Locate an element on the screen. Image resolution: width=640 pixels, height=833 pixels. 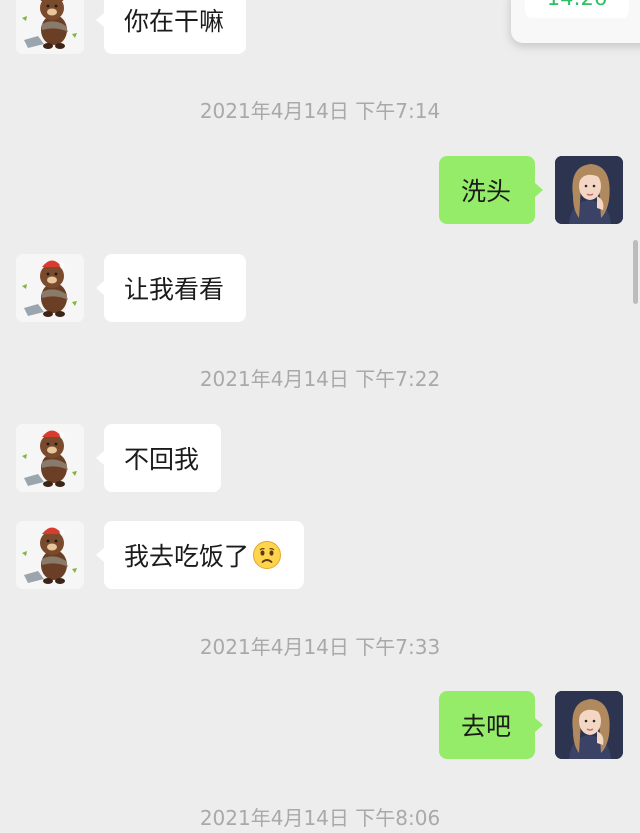
timestamp: 2021年4月14日 下午7:22 is located at coordinates (320, 379).